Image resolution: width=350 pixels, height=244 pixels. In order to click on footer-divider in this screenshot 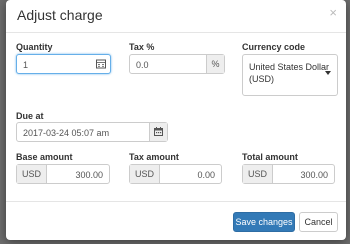, I will do `click(176, 201)`.